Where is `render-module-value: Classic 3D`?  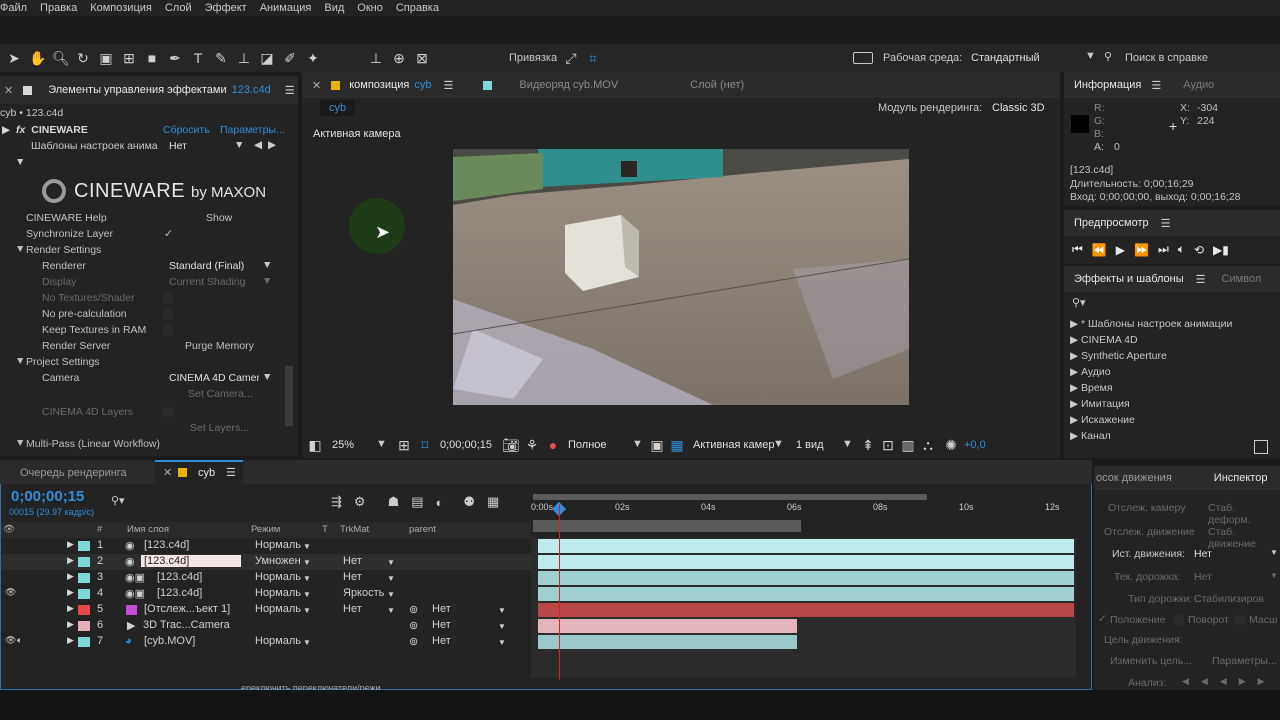 render-module-value: Classic 3D is located at coordinates (1018, 108).